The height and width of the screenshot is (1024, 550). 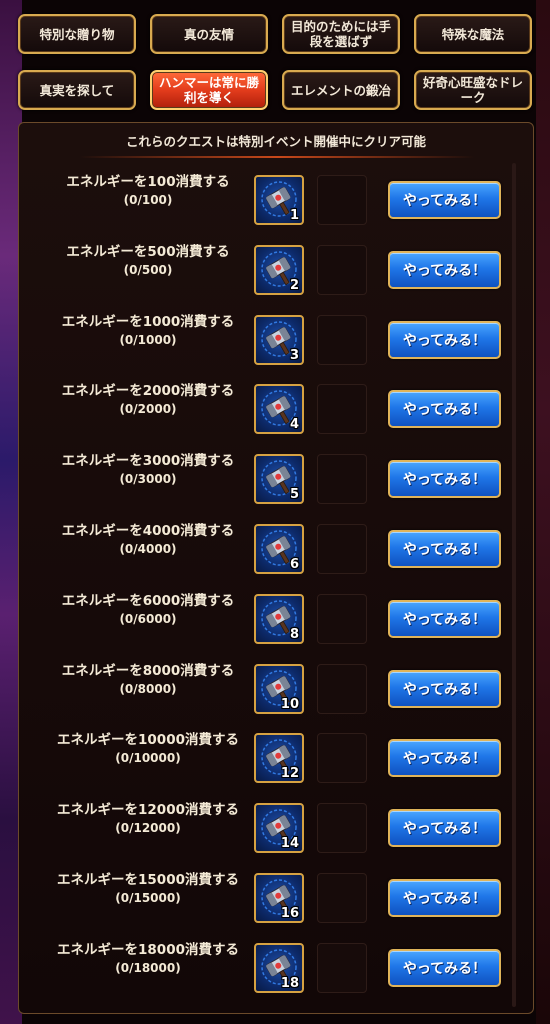 What do you see at coordinates (209, 34) in the screenshot?
I see `tab-true-friendship: 真の友情` at bounding box center [209, 34].